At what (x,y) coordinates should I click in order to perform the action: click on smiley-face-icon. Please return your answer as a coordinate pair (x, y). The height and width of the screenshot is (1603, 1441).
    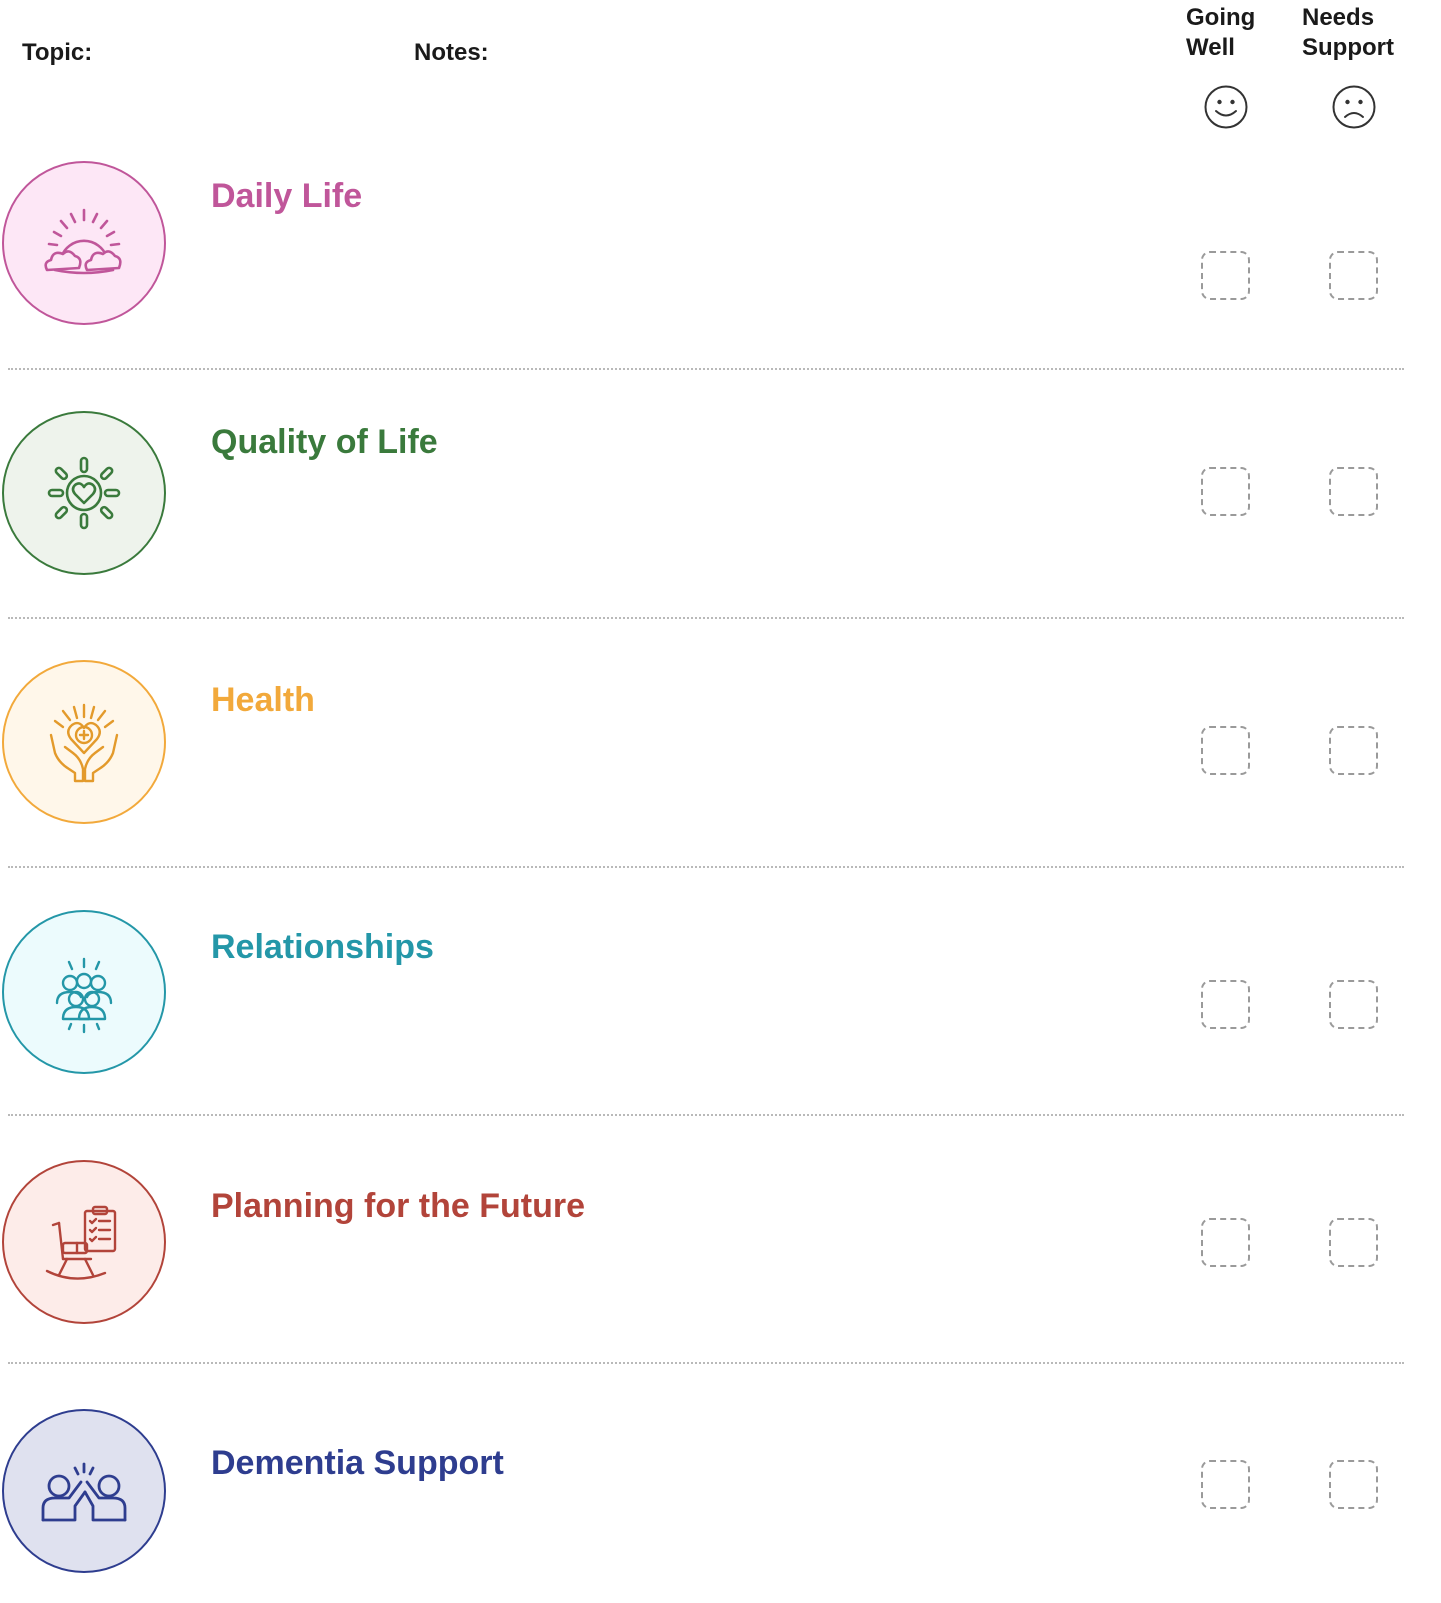
    Looking at the image, I should click on (1226, 107).